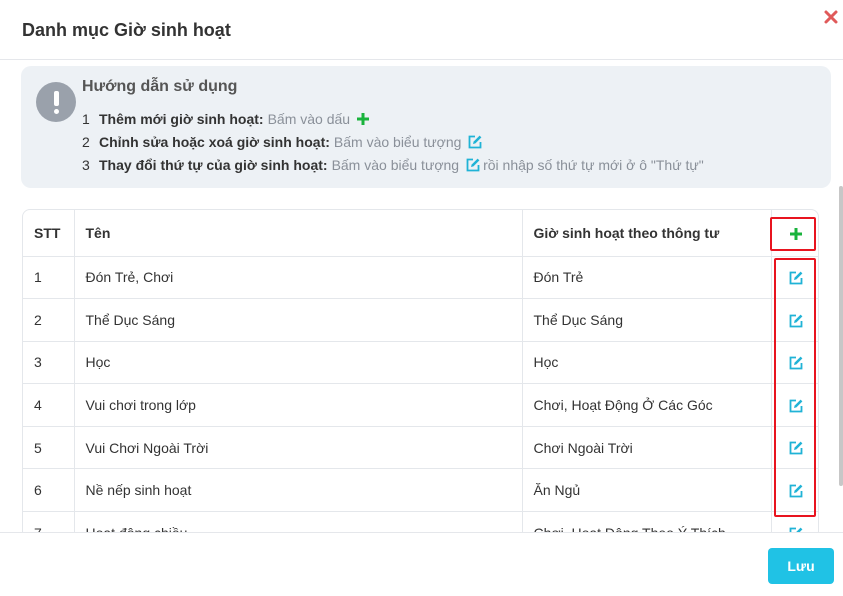 Image resolution: width=843 pixels, height=596 pixels. Describe the element at coordinates (298, 521) in the screenshot. I see `cell-name: Hoạt động chiều` at that location.